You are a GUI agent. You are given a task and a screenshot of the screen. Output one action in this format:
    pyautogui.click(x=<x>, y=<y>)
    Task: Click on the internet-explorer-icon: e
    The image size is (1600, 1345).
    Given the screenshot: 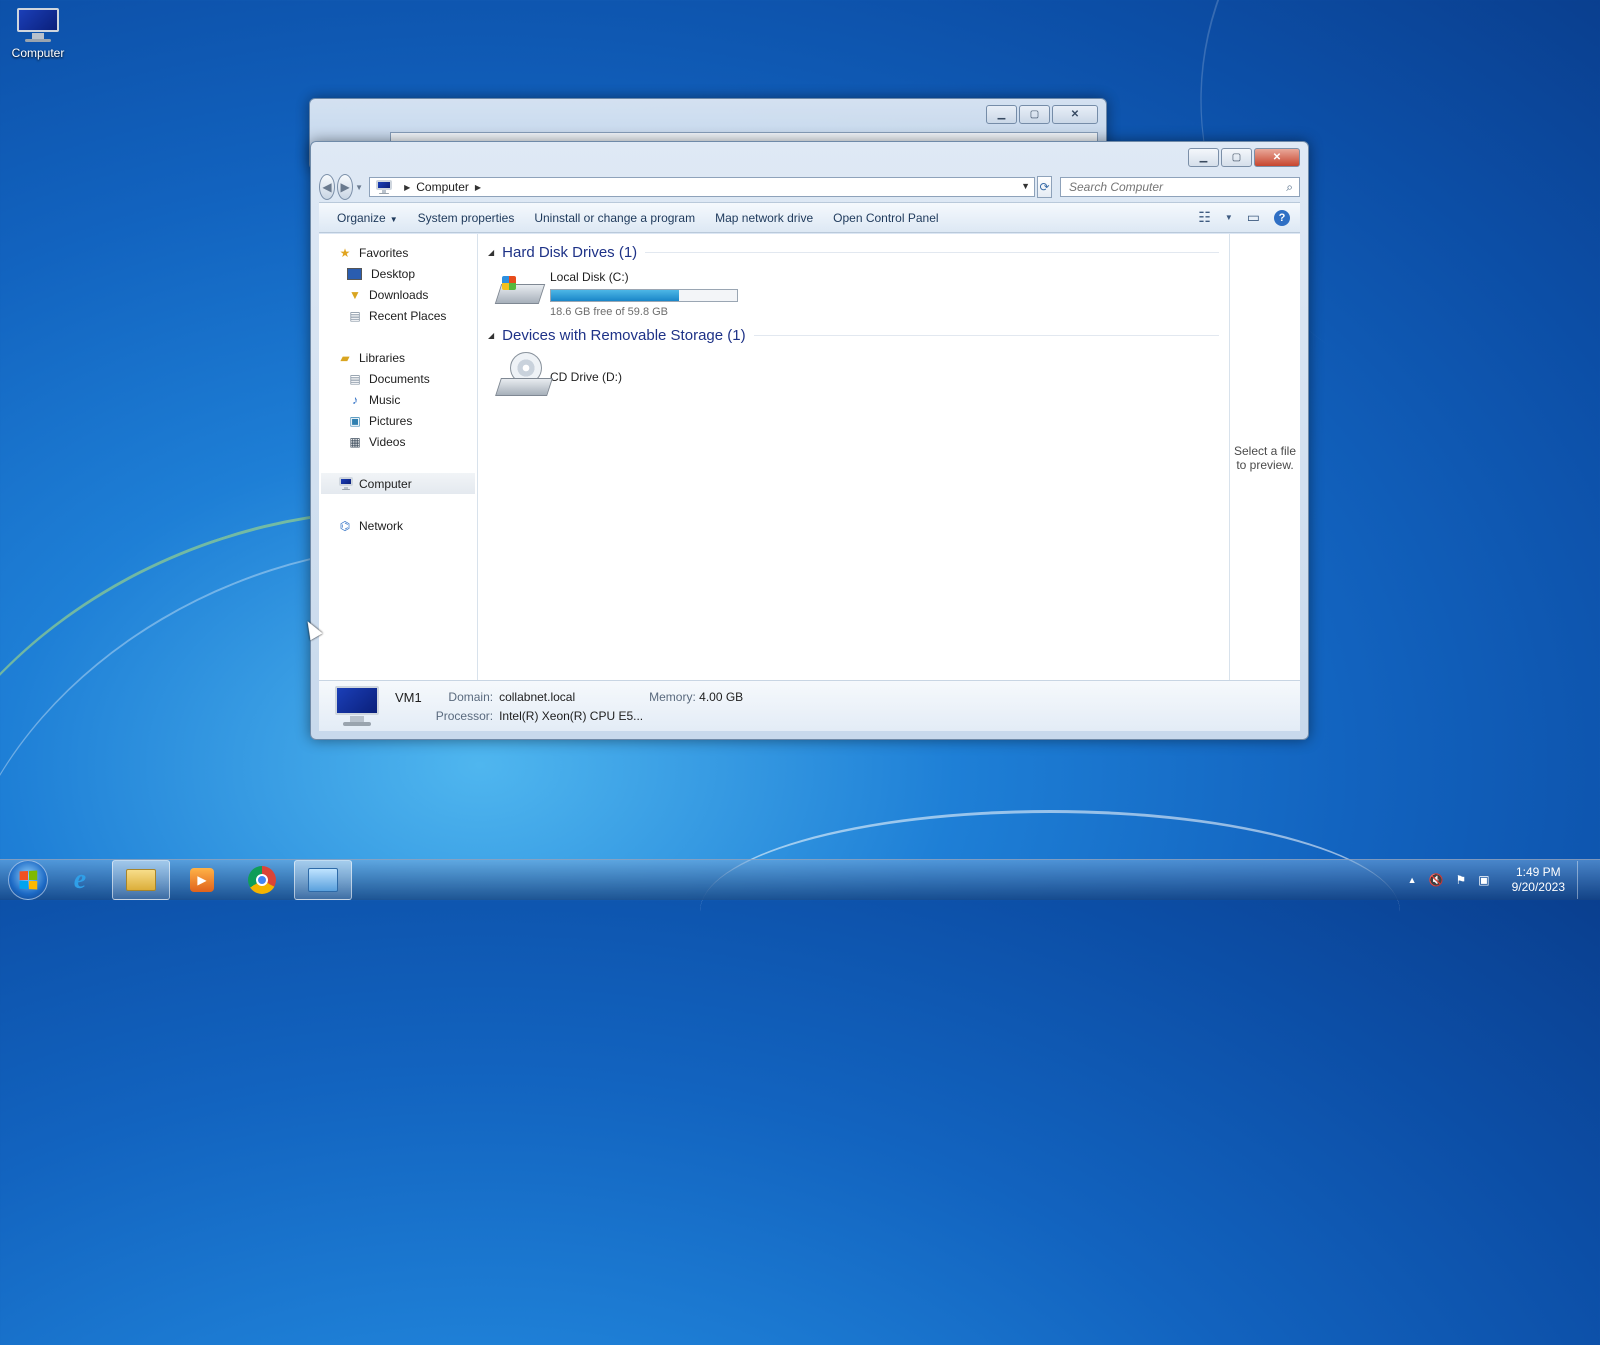 What is the action you would take?
    pyautogui.click(x=80, y=879)
    